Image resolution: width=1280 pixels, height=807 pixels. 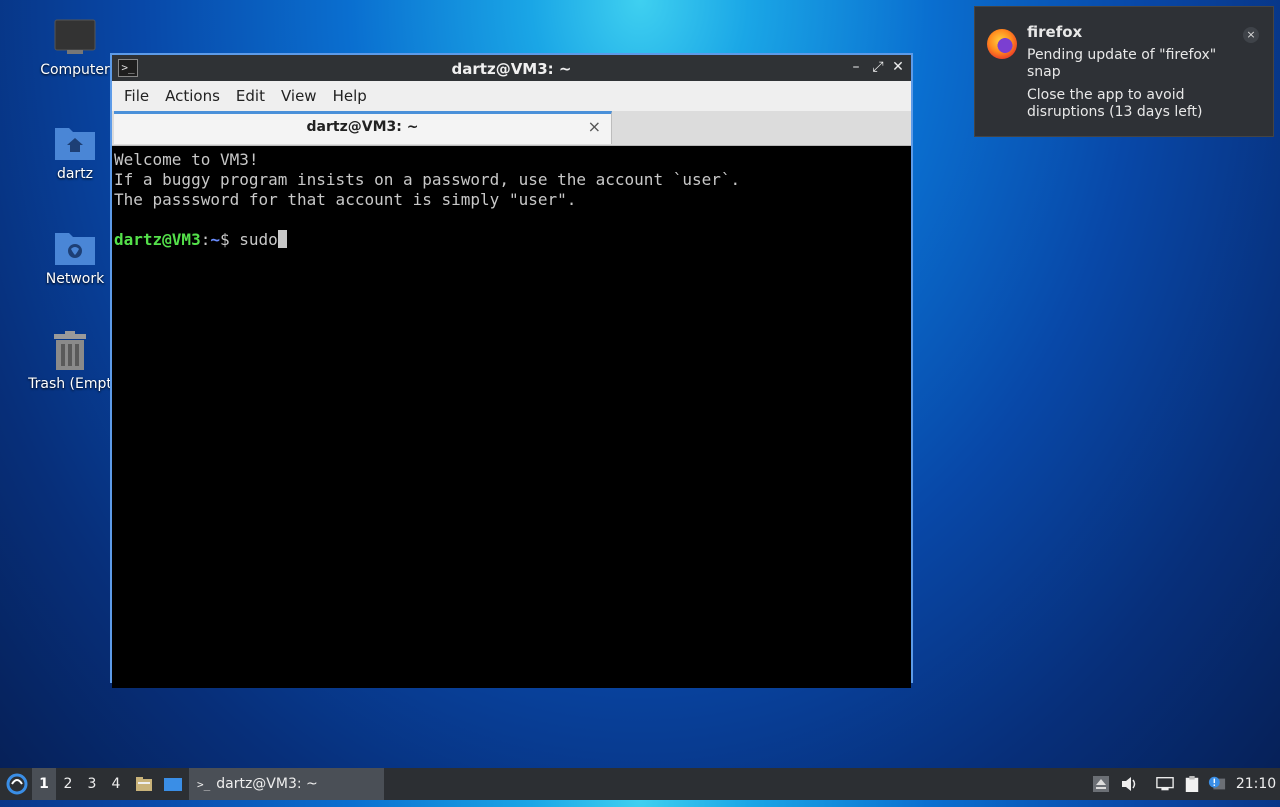 I want to click on home-folder-icon, so click(x=75, y=144).